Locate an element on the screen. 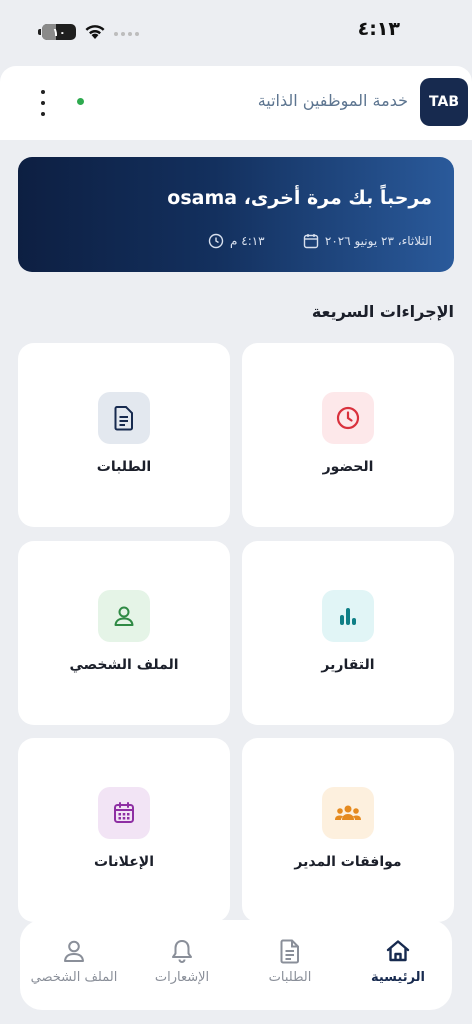  bell-icon is located at coordinates (182, 951).